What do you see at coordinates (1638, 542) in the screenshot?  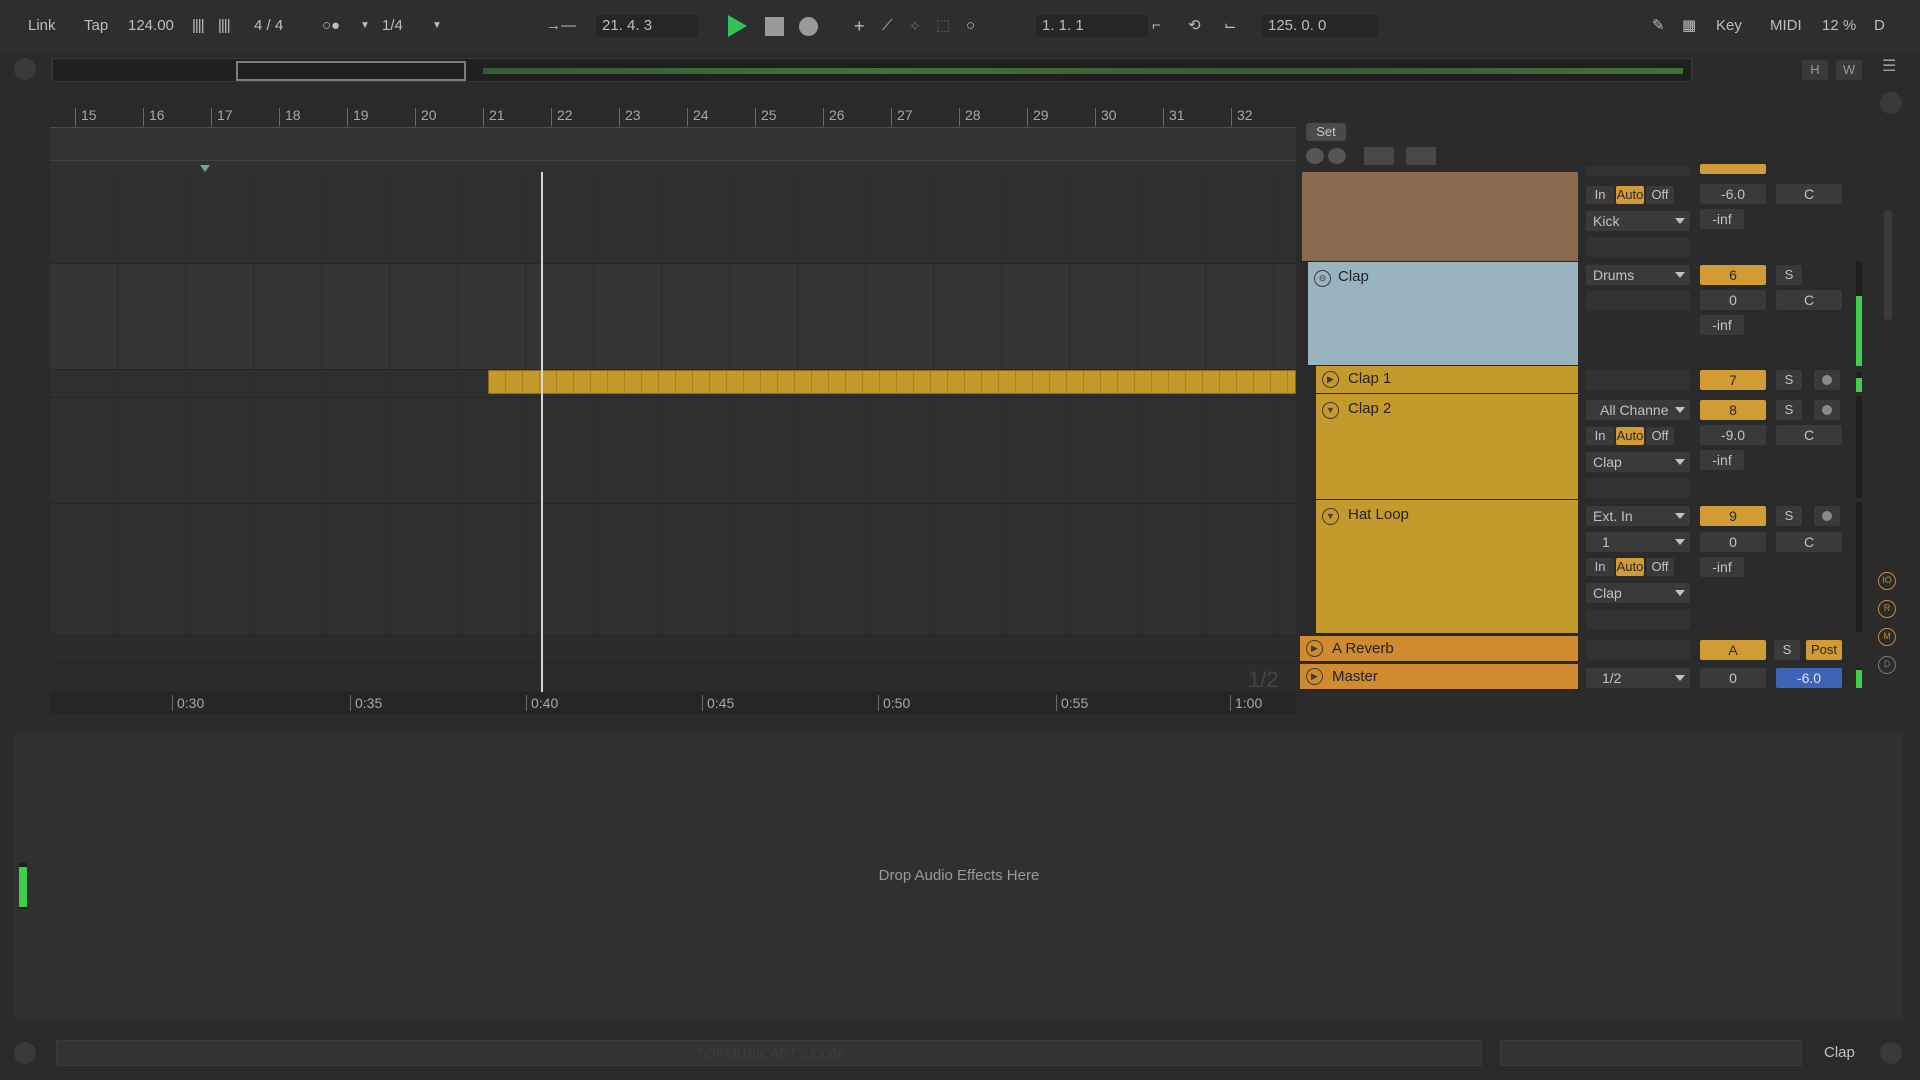 I see `input-channel-dropdown: 1` at bounding box center [1638, 542].